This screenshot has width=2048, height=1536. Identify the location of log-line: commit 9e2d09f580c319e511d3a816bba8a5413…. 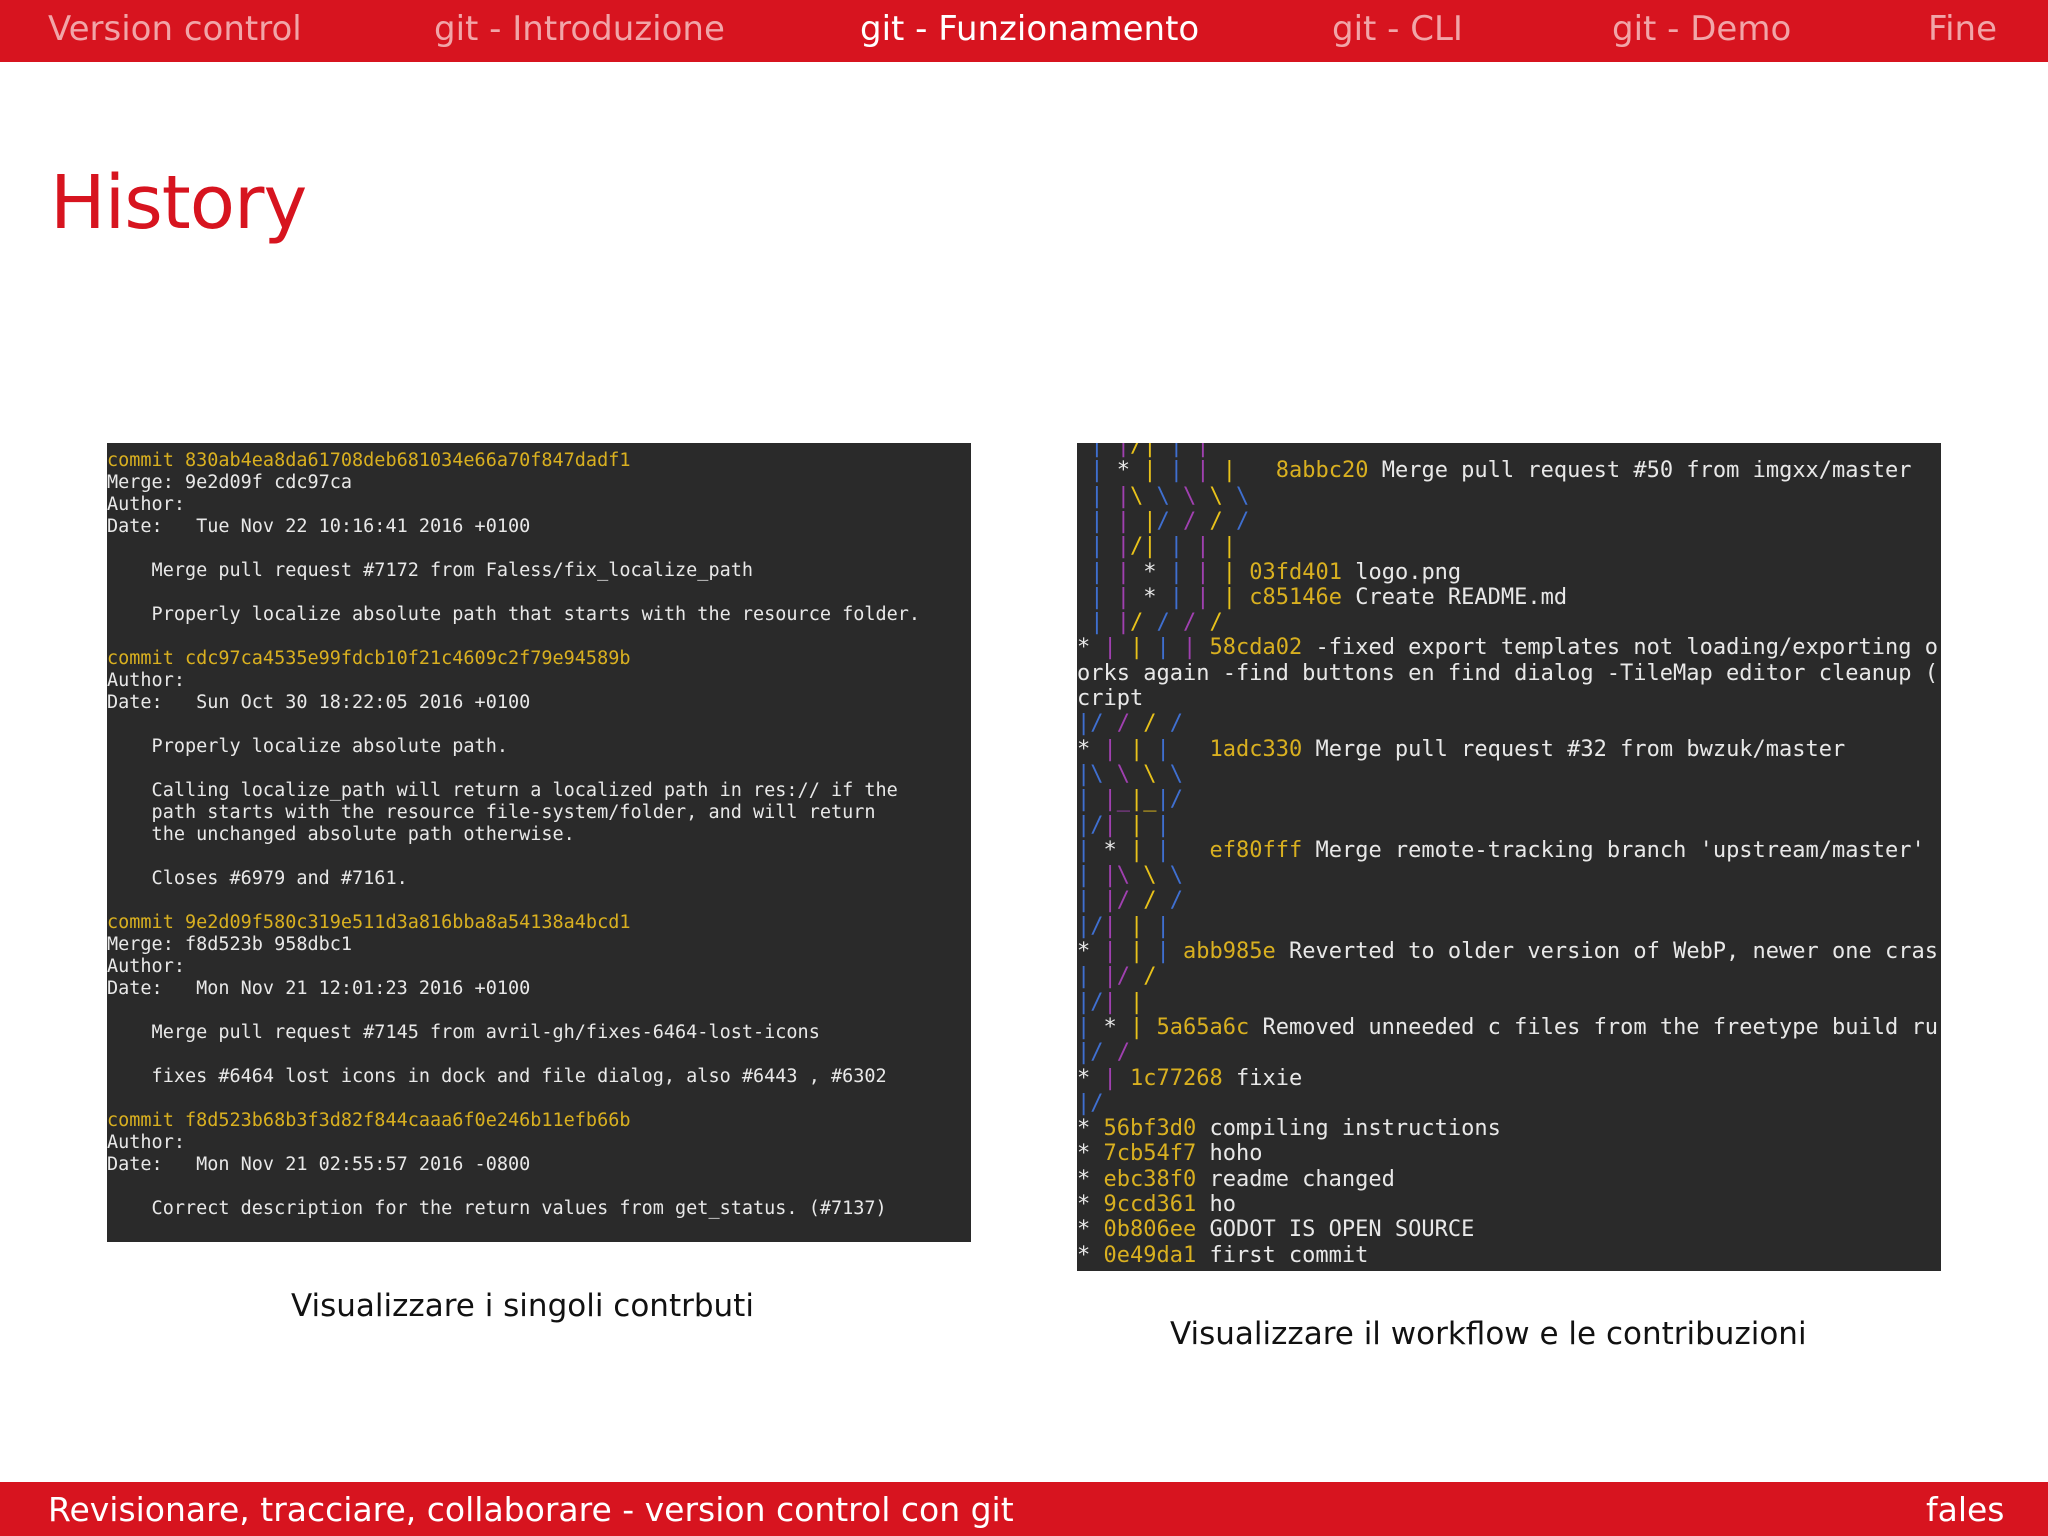
(369, 922).